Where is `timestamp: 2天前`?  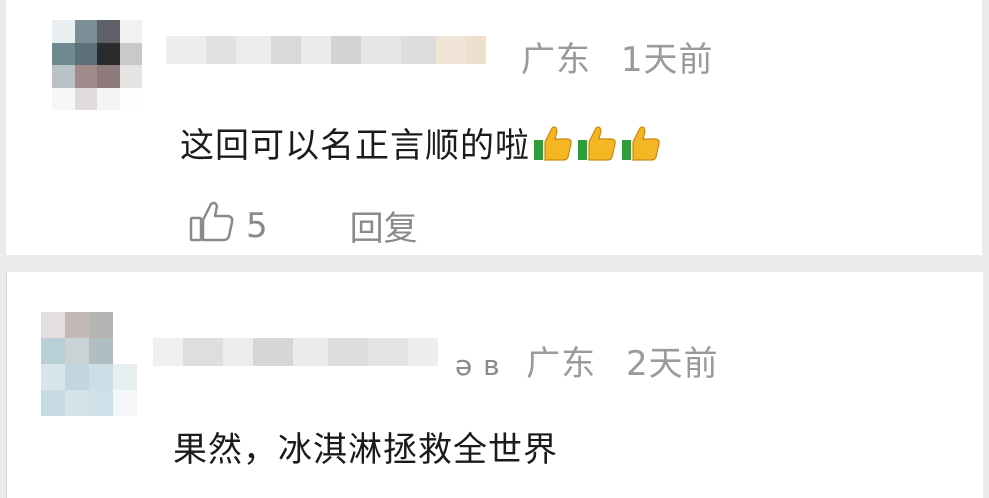
timestamp: 2天前 is located at coordinates (672, 364).